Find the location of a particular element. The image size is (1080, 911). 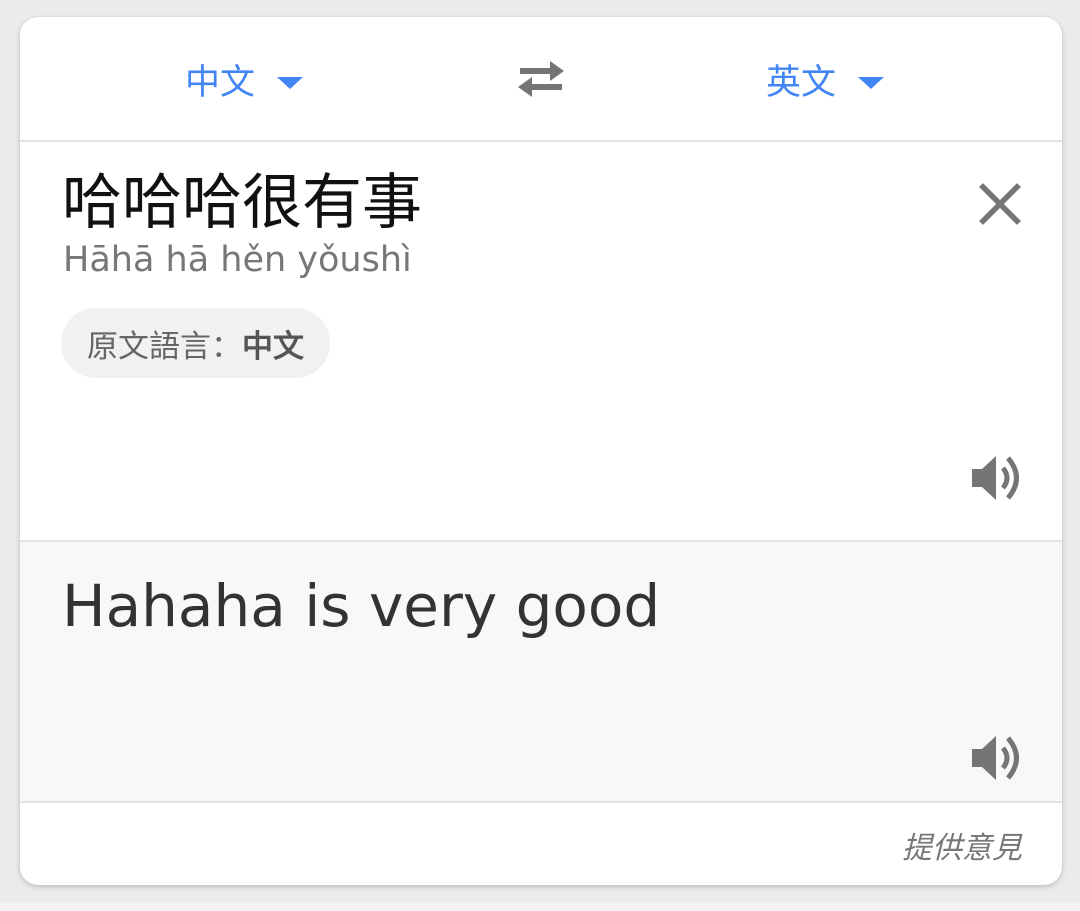

close-icon is located at coordinates (1000, 204).